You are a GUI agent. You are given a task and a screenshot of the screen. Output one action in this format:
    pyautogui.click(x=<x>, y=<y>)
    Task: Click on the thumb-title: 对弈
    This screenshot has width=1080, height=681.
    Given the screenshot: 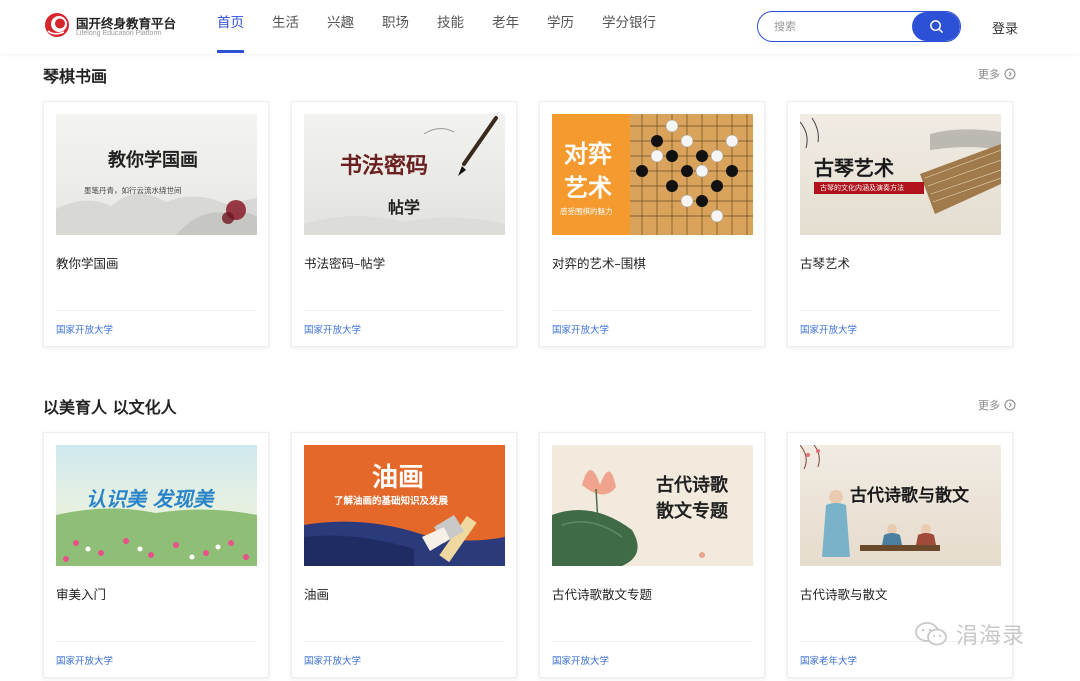 What is the action you would take?
    pyautogui.click(x=588, y=153)
    